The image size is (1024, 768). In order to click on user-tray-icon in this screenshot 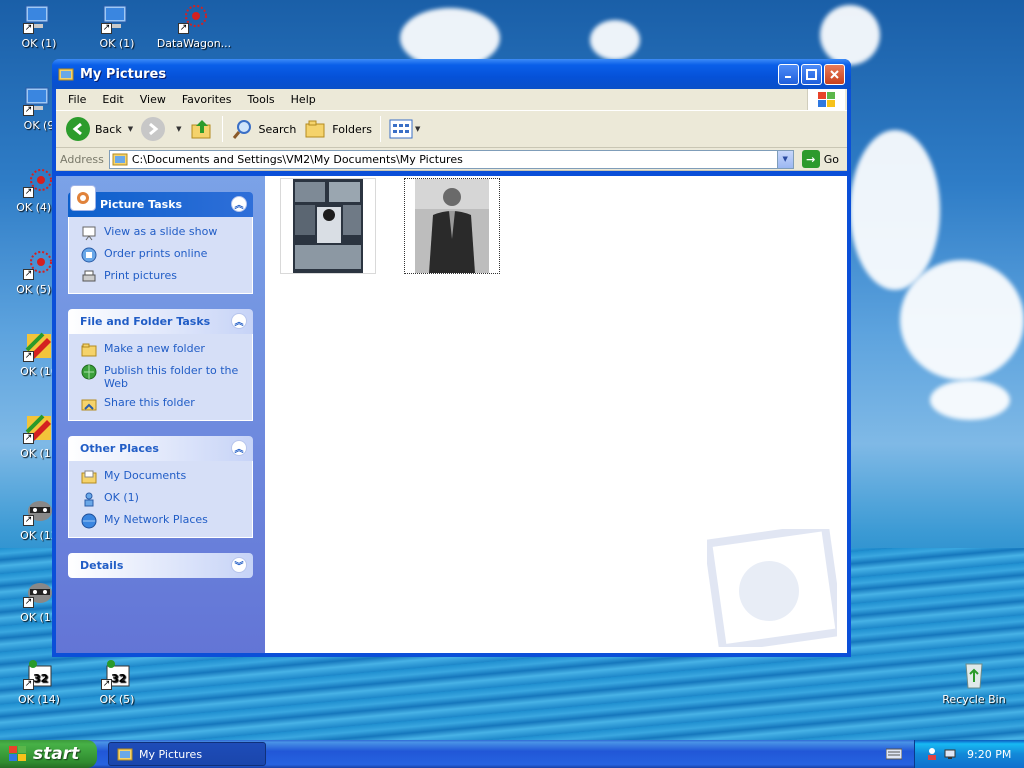, I will do `click(932, 754)`.